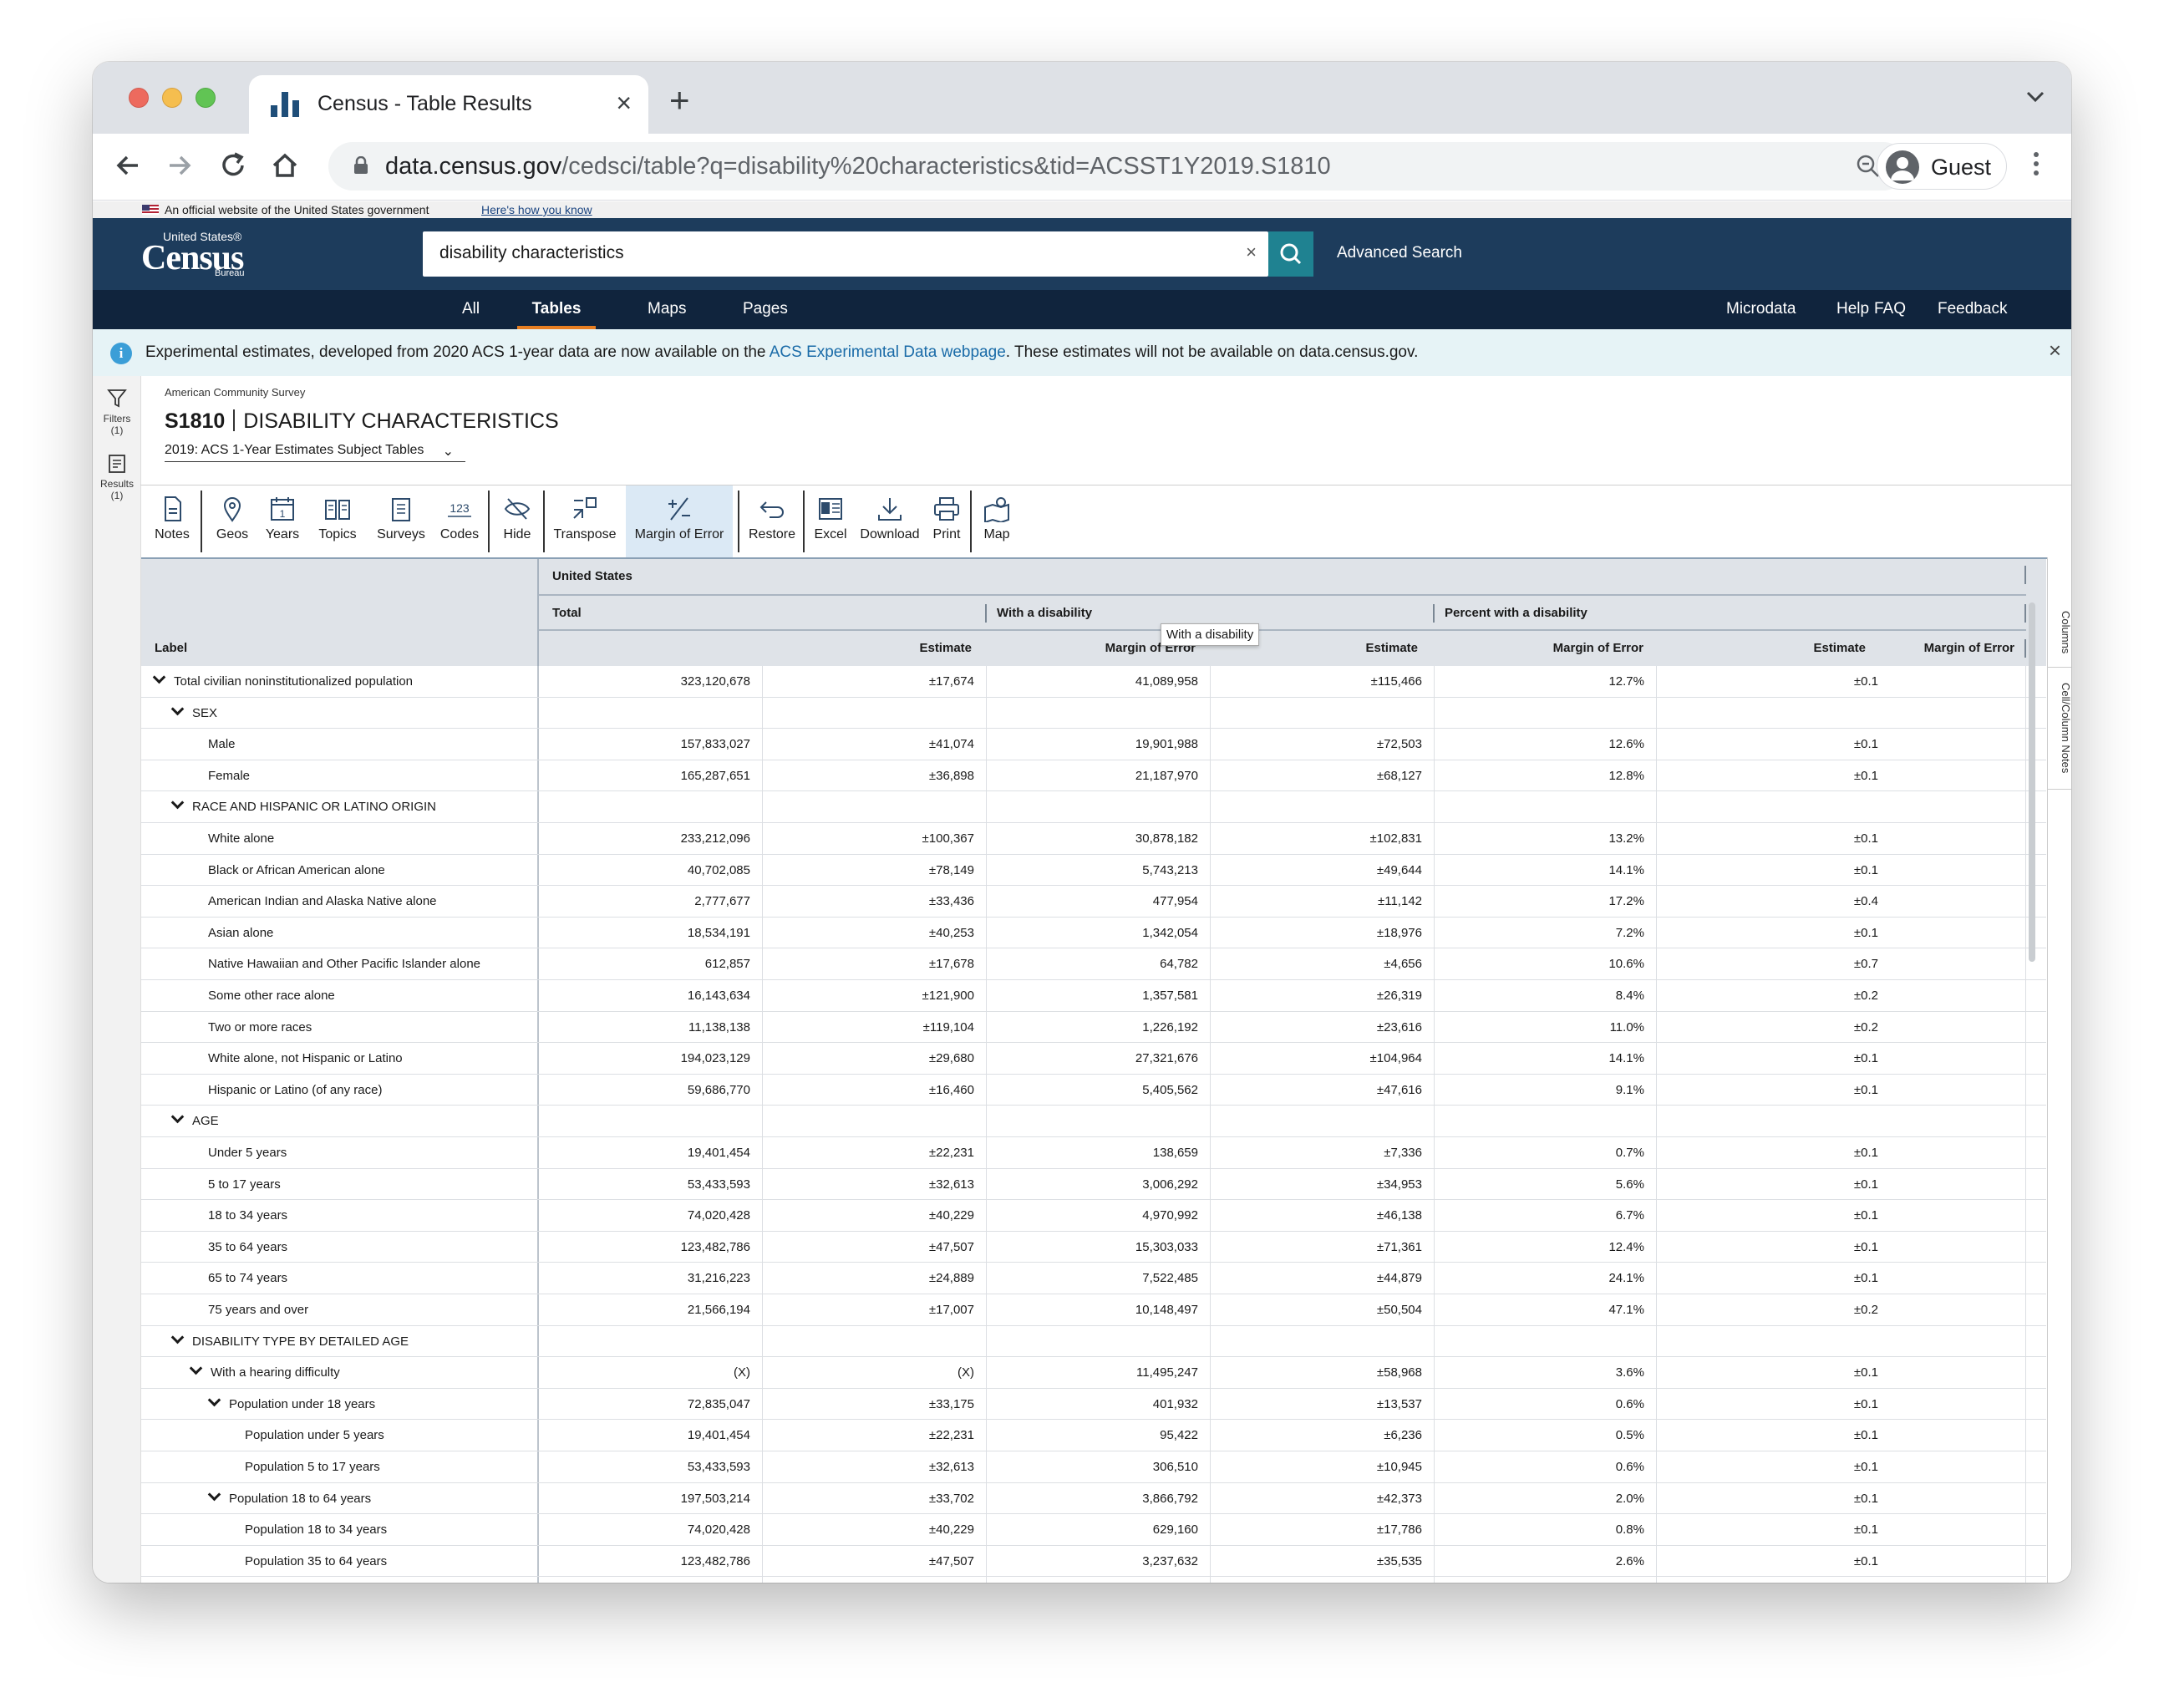 This screenshot has width=2164, height=1708. I want to click on row-label: White alone, not Hispanic or Latino, so click(340, 1058).